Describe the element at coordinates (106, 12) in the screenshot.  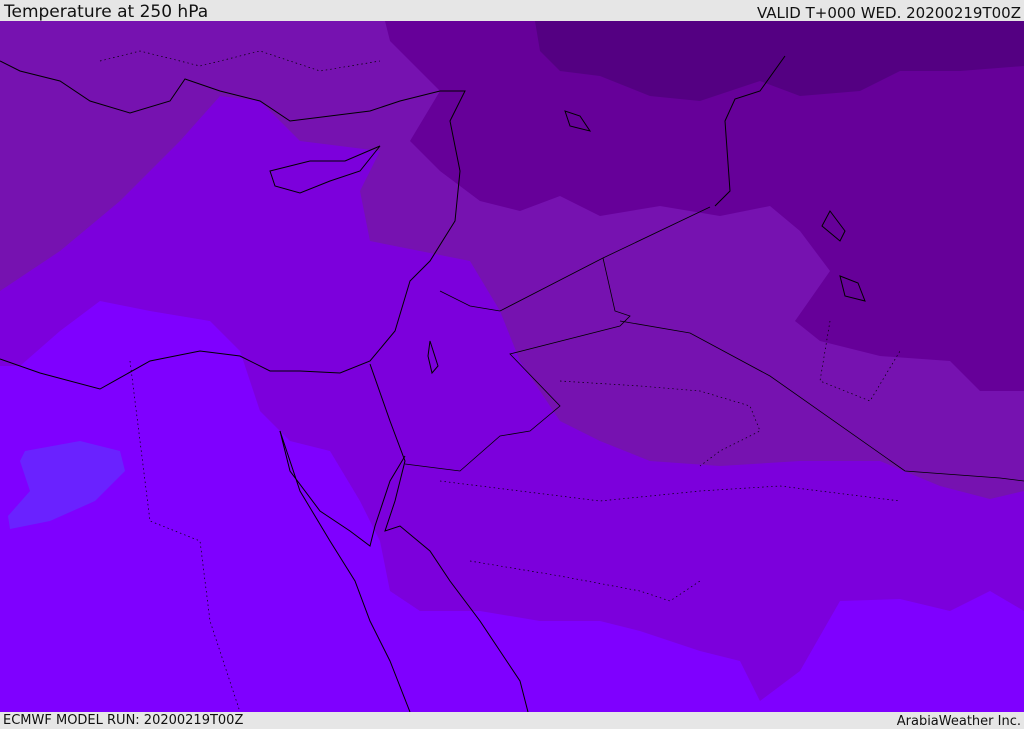
I see `map-title: Temperature at 250 hPa` at that location.